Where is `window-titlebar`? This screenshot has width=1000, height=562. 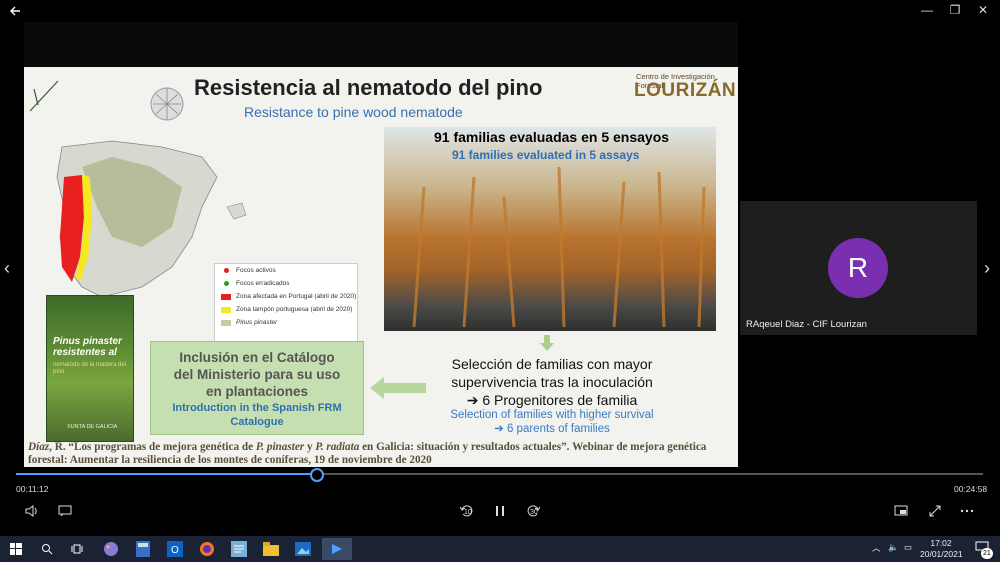 window-titlebar is located at coordinates (500, 11).